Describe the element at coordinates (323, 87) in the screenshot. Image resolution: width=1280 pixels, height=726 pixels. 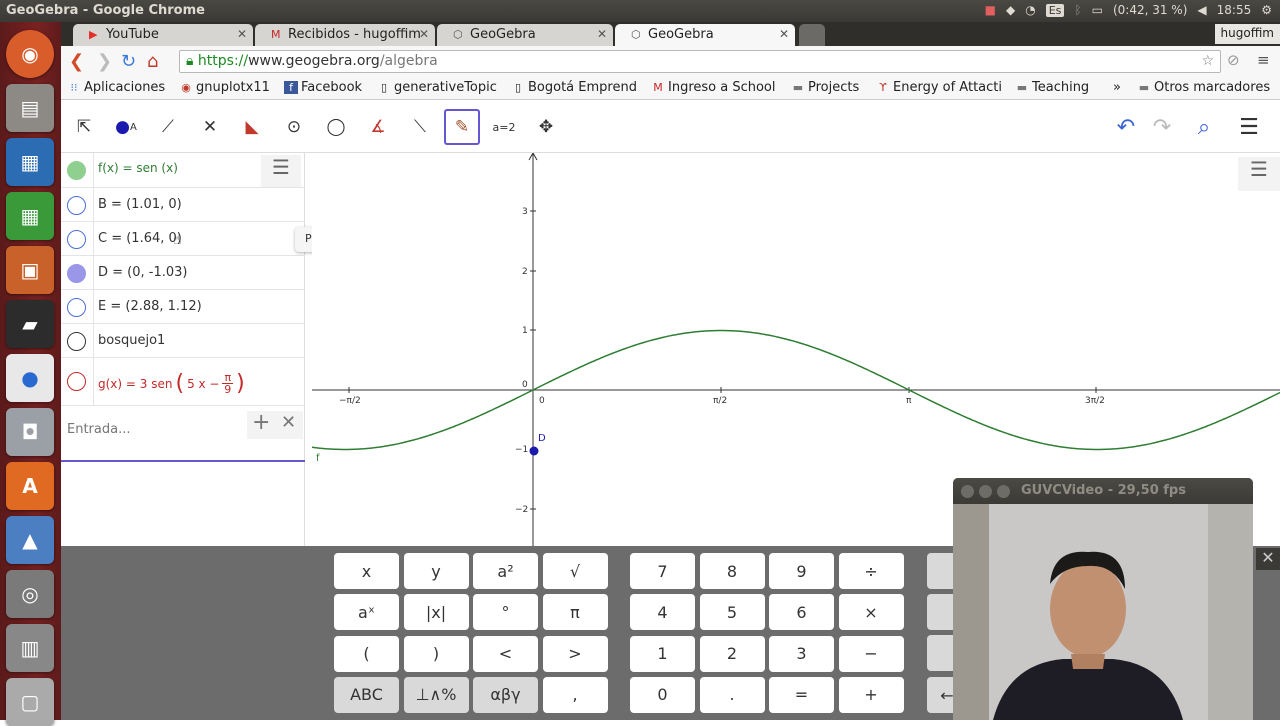
I see `bookmark-facebook: f Facebook` at that location.